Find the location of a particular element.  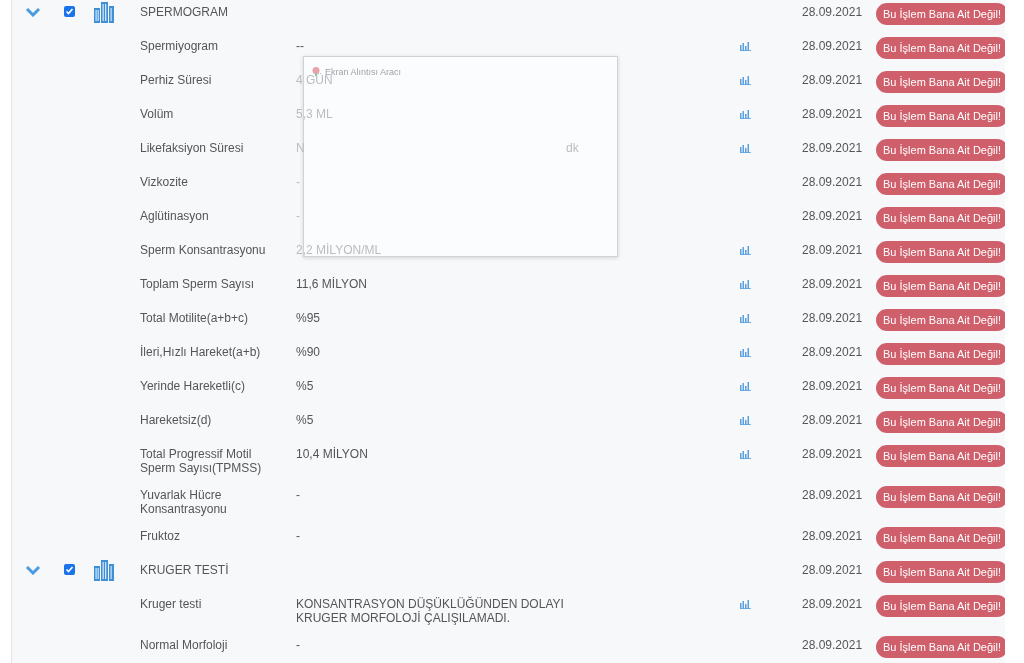

test-name: Likefaksiyon Süresi is located at coordinates (192, 149).